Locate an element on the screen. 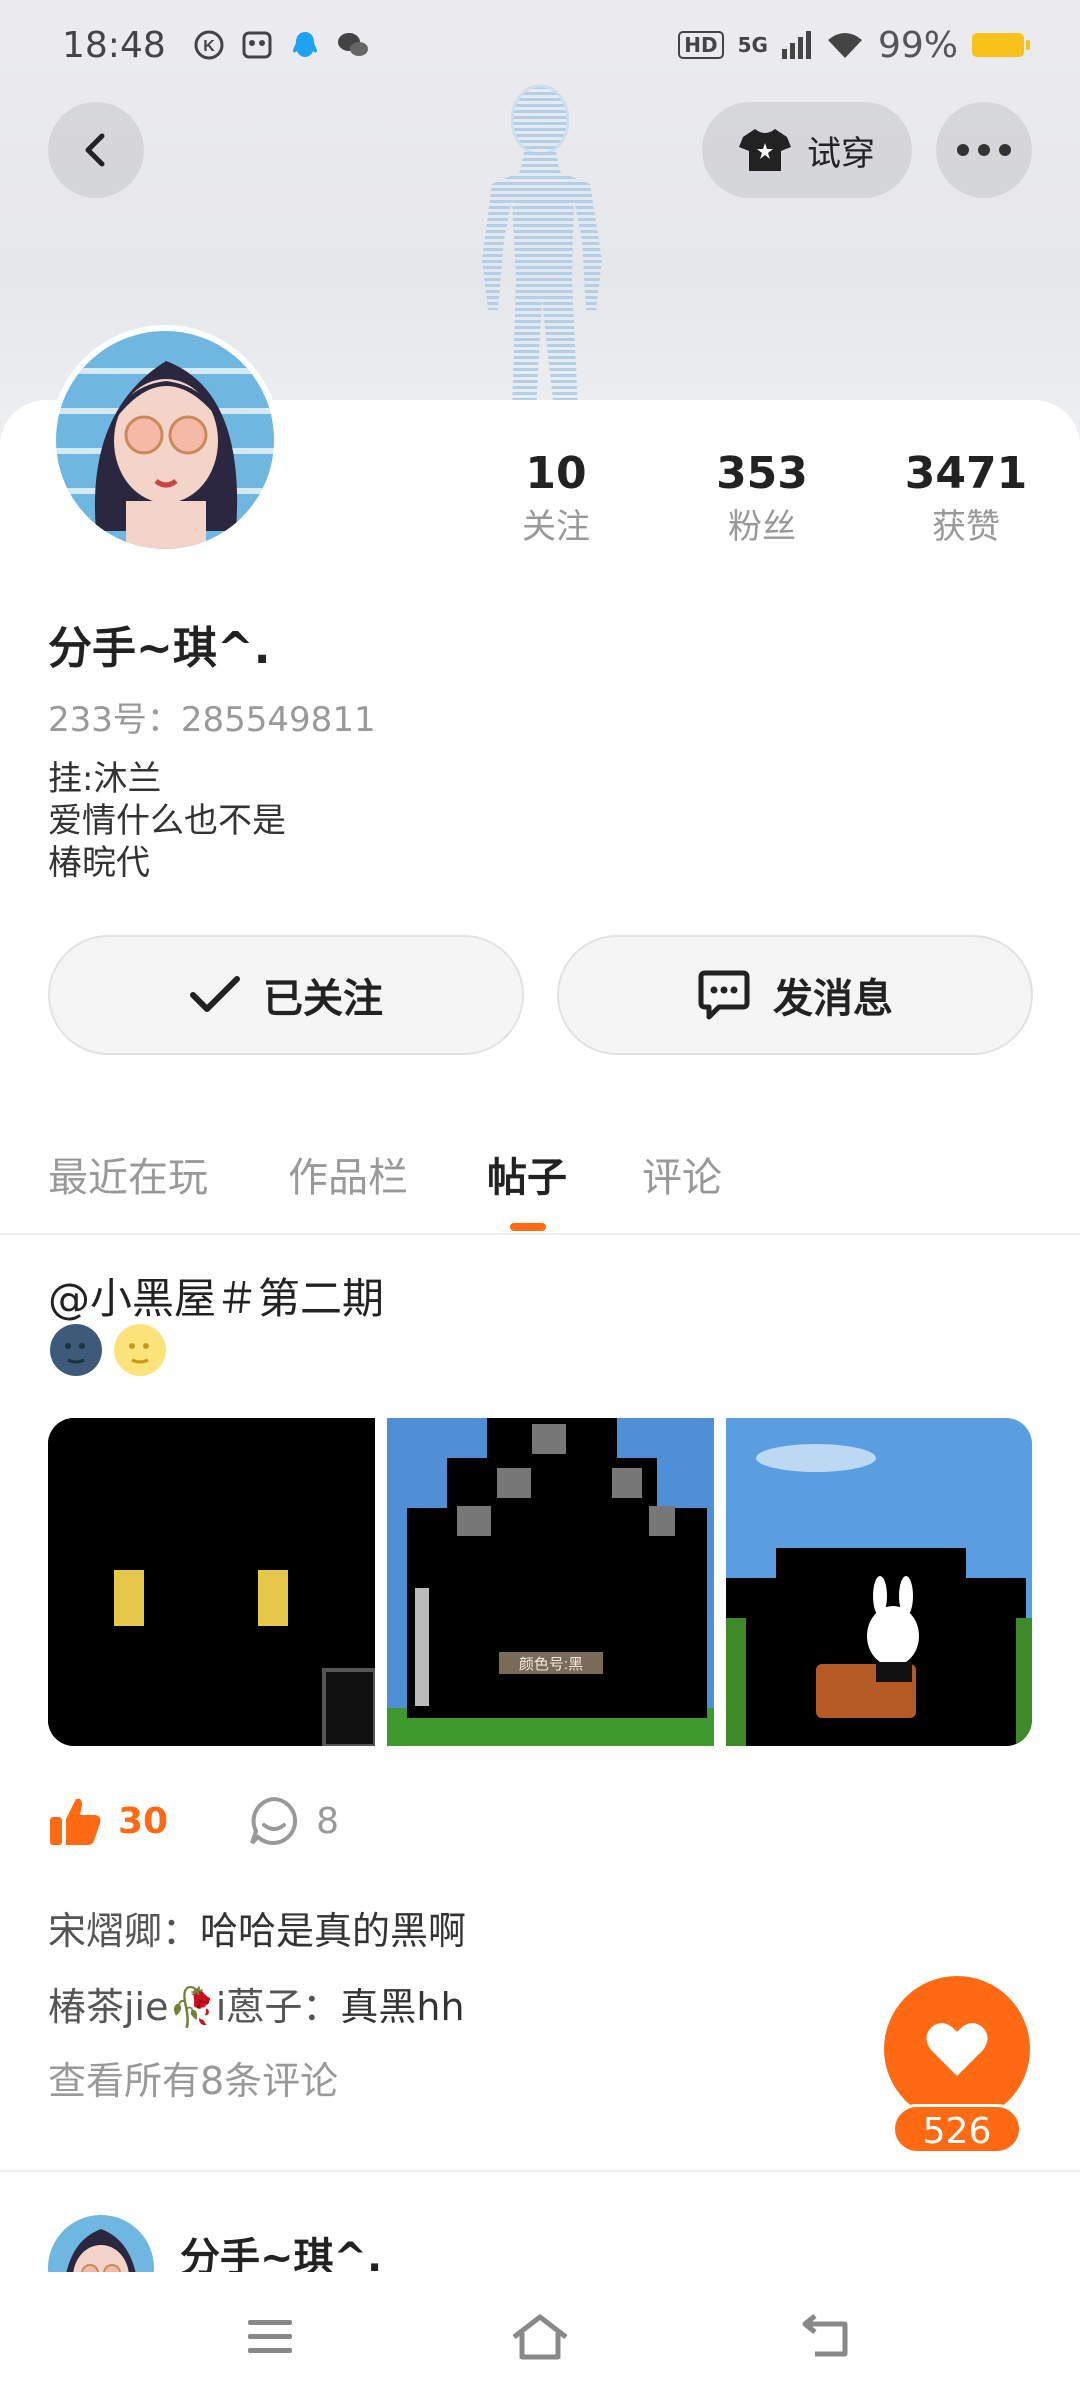  tab-recently-played: 最近在玩 is located at coordinates (128, 1174).